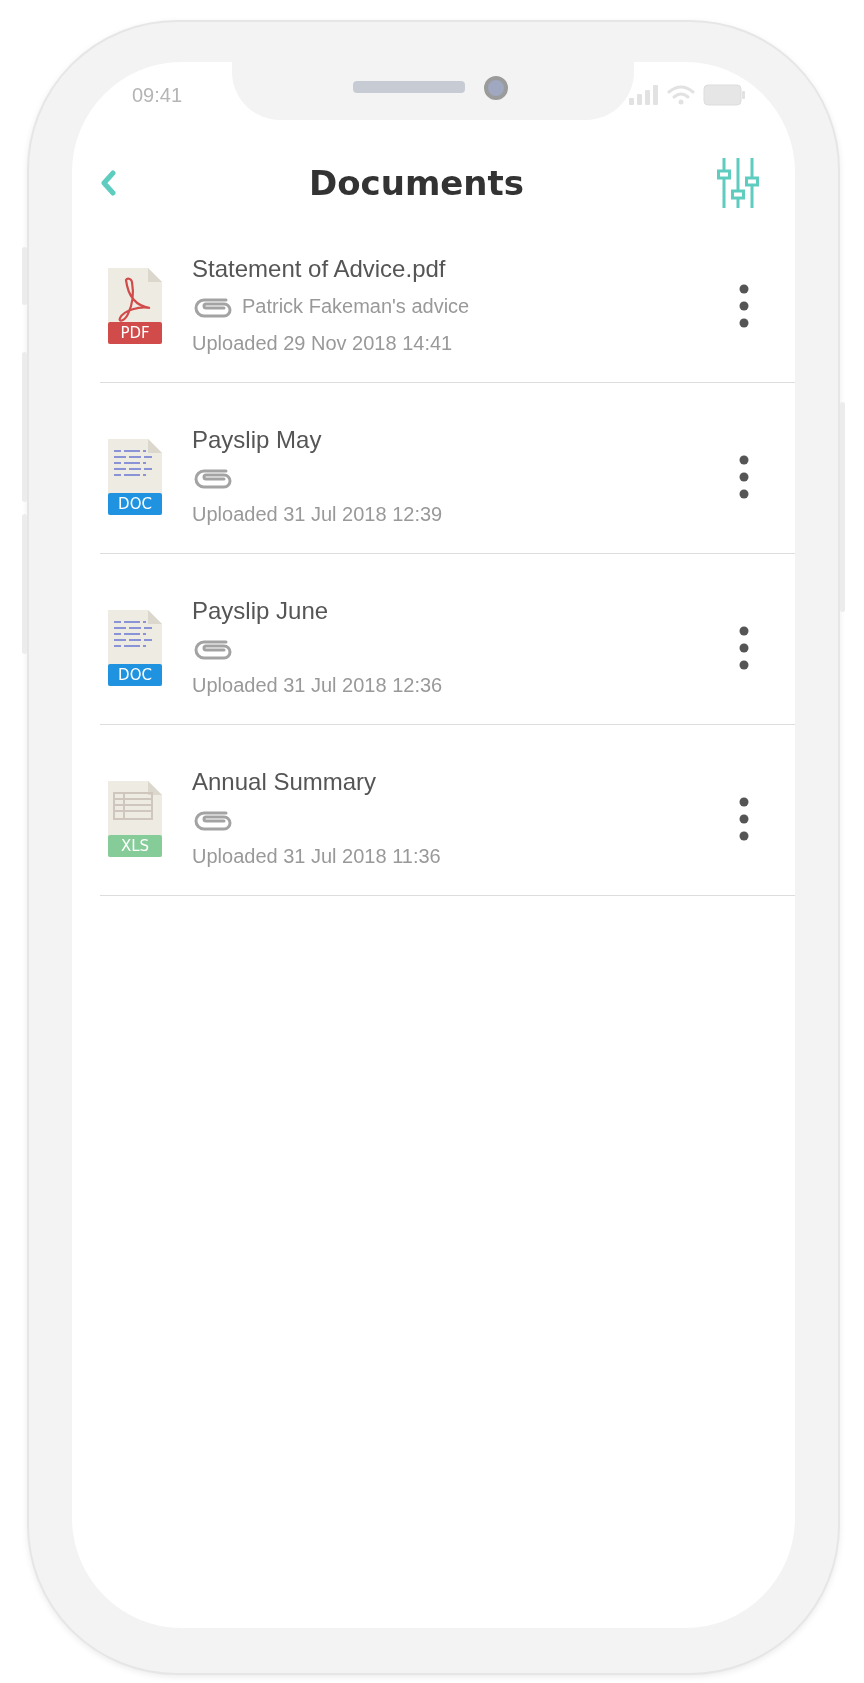  What do you see at coordinates (644, 95) in the screenshot?
I see `signal-icon` at bounding box center [644, 95].